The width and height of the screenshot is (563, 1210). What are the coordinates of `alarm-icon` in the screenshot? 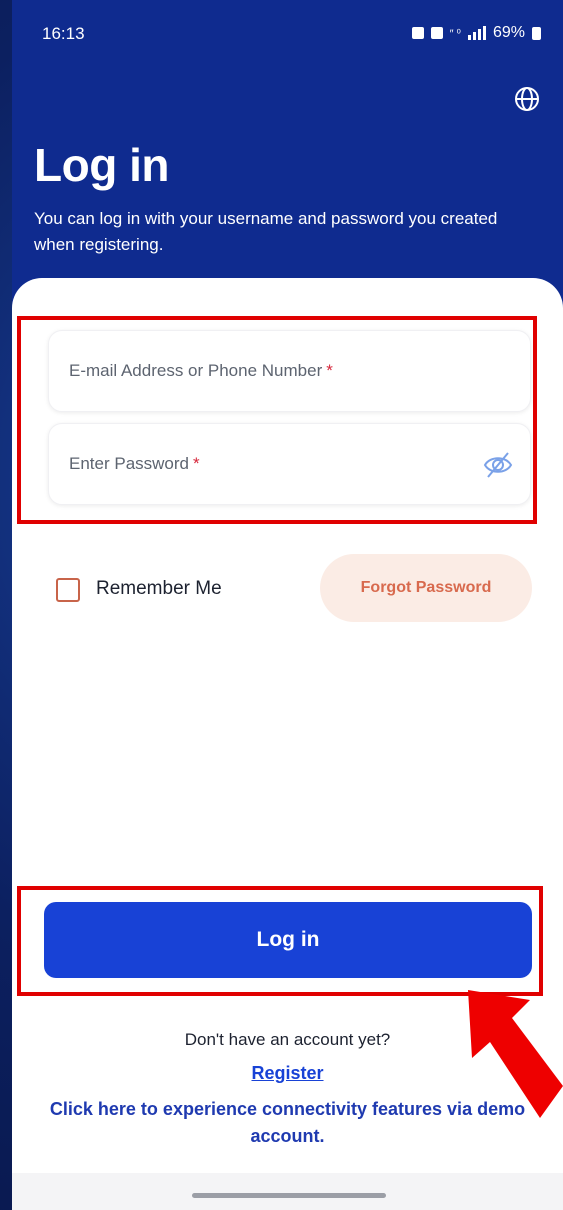 It's located at (436, 33).